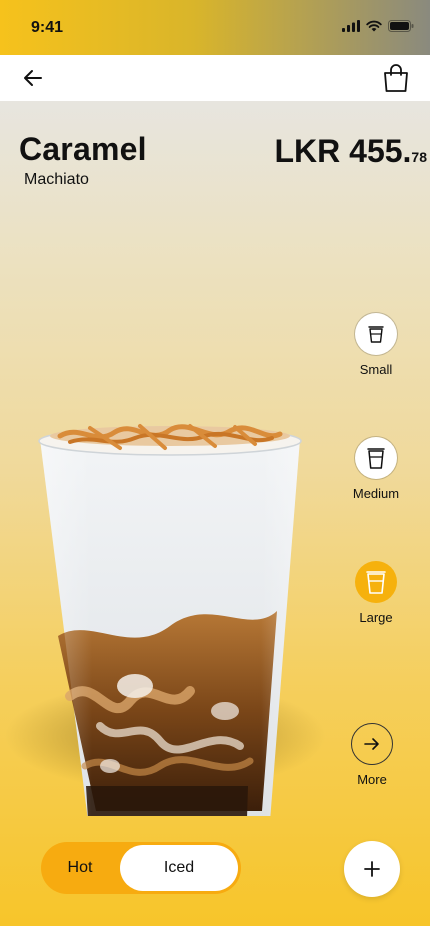 This screenshot has width=430, height=926. I want to click on battery-icon, so click(401, 26).